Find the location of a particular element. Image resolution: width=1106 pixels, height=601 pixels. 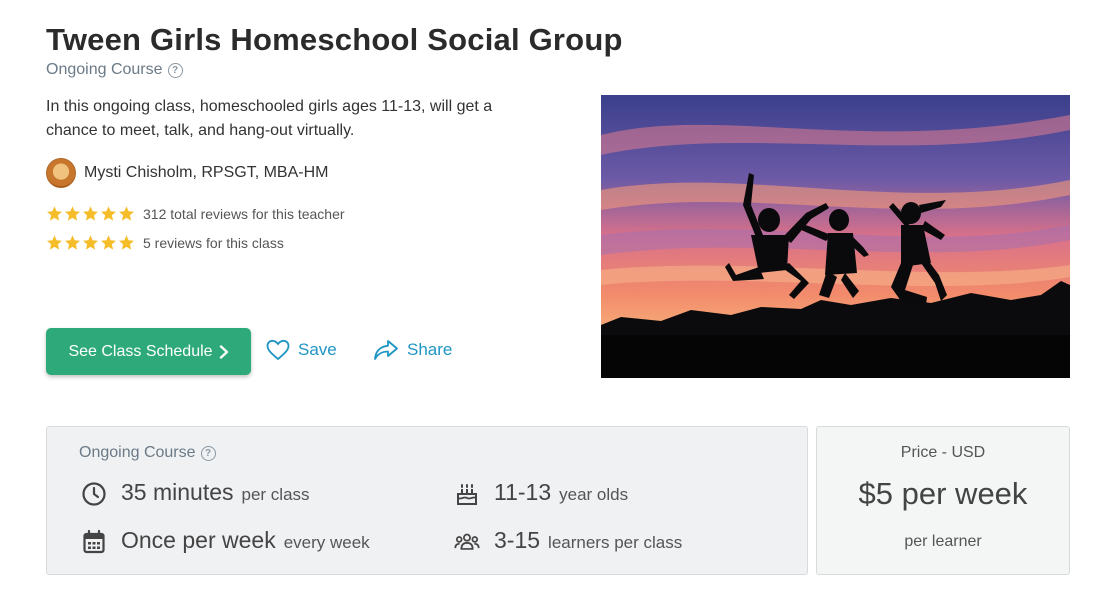

frequency-unit: every week is located at coordinates (326, 542).